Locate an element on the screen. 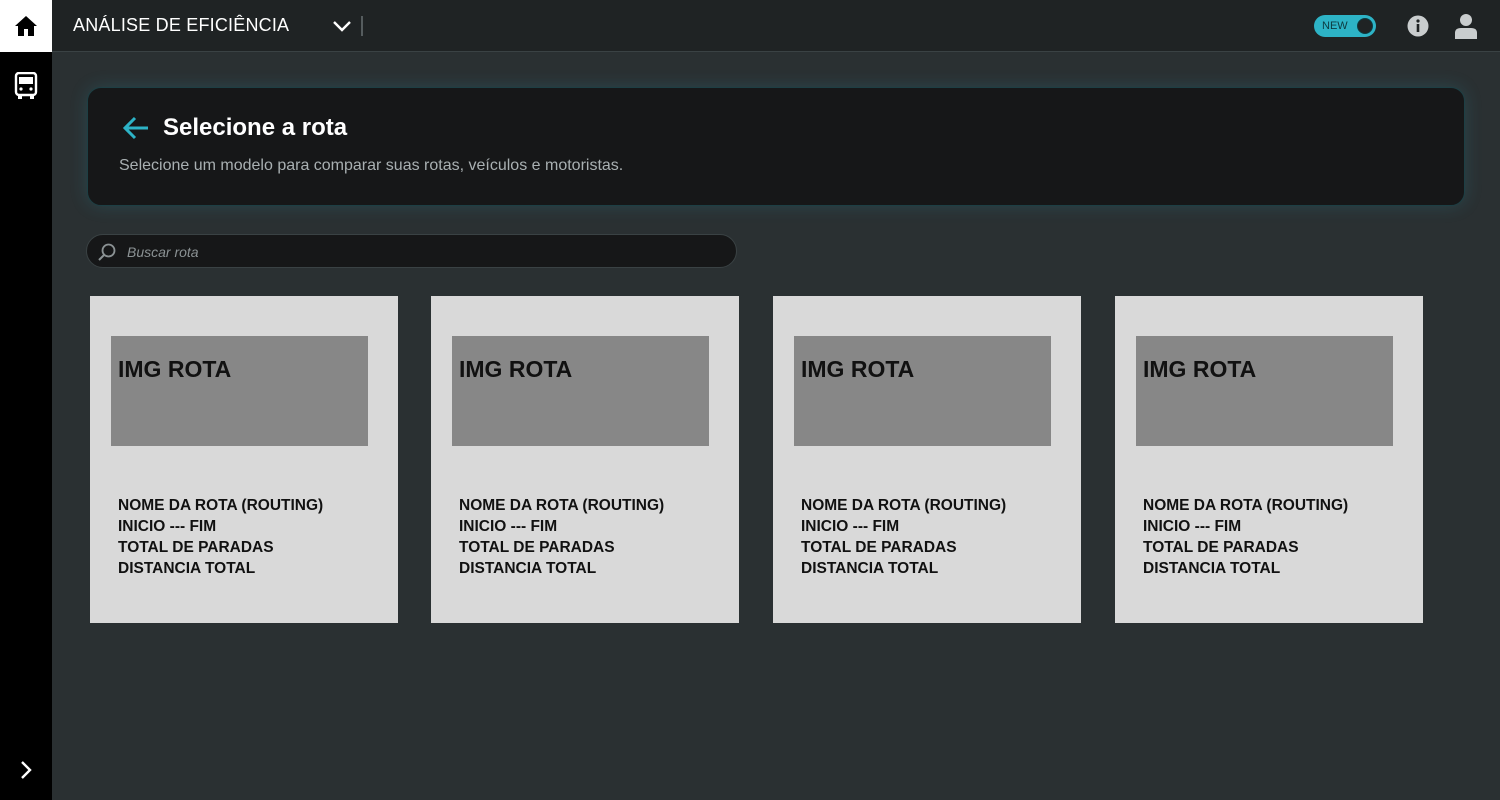 This screenshot has height=800, width=1500. back-button is located at coordinates (136, 128).